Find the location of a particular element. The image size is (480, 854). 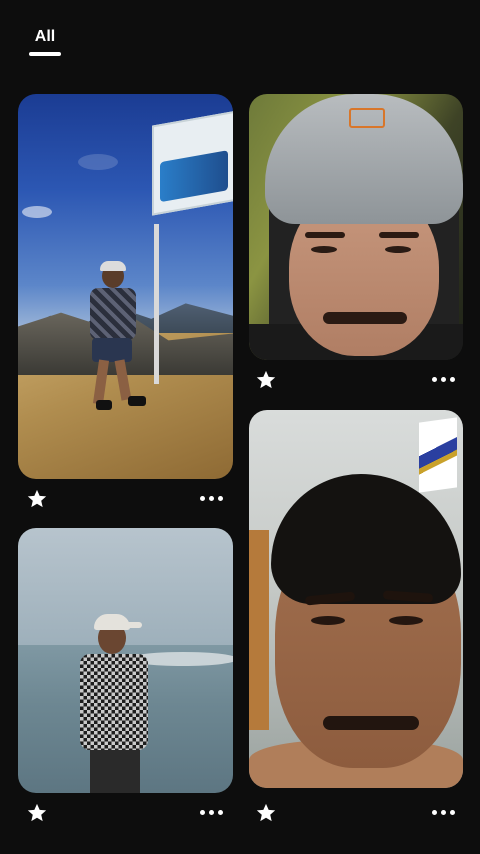

photo-card-grey-cap-selfie is located at coordinates (356, 227).